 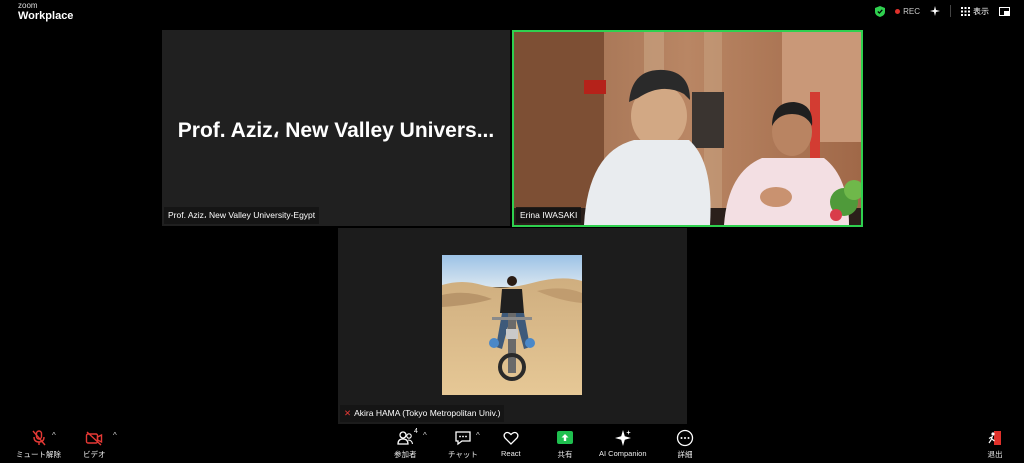 I want to click on participants-label: 参加者, so click(x=405, y=454).